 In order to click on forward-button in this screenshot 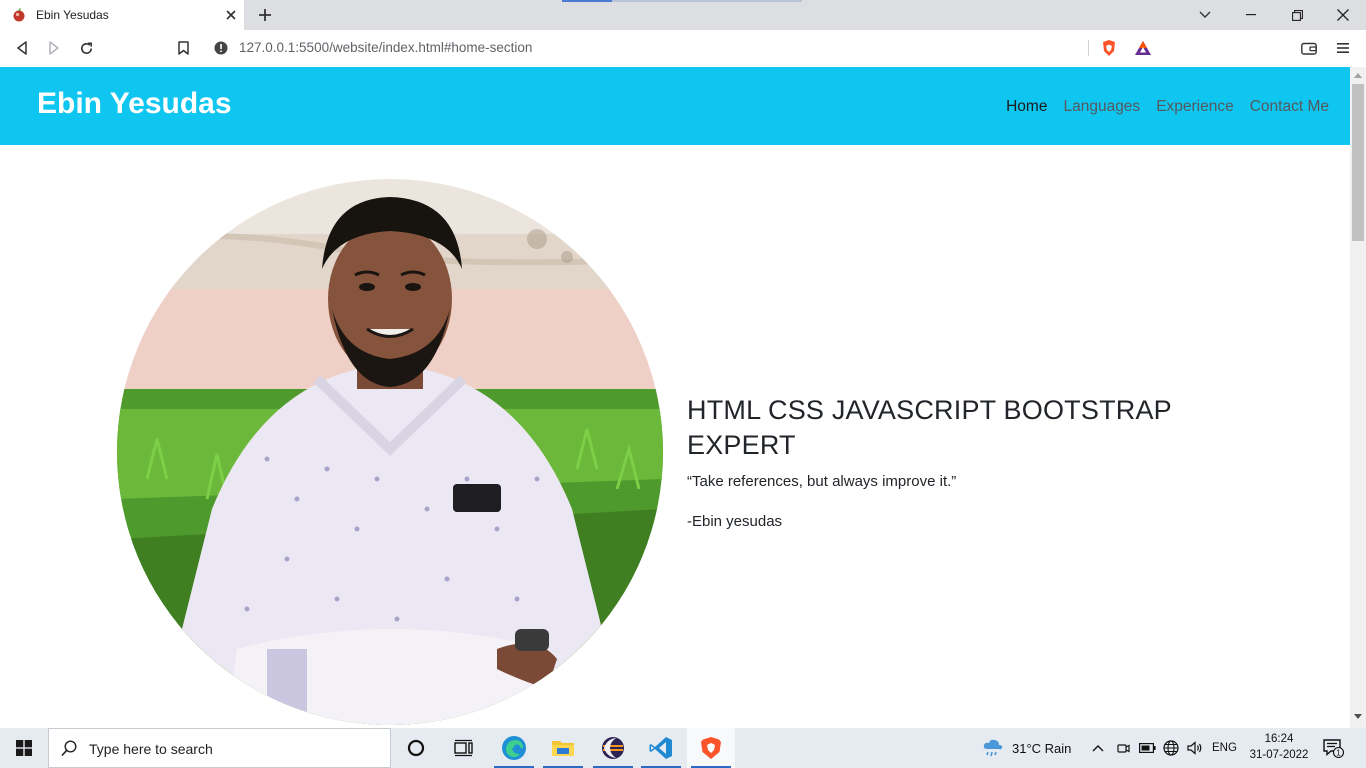, I will do `click(54, 48)`.